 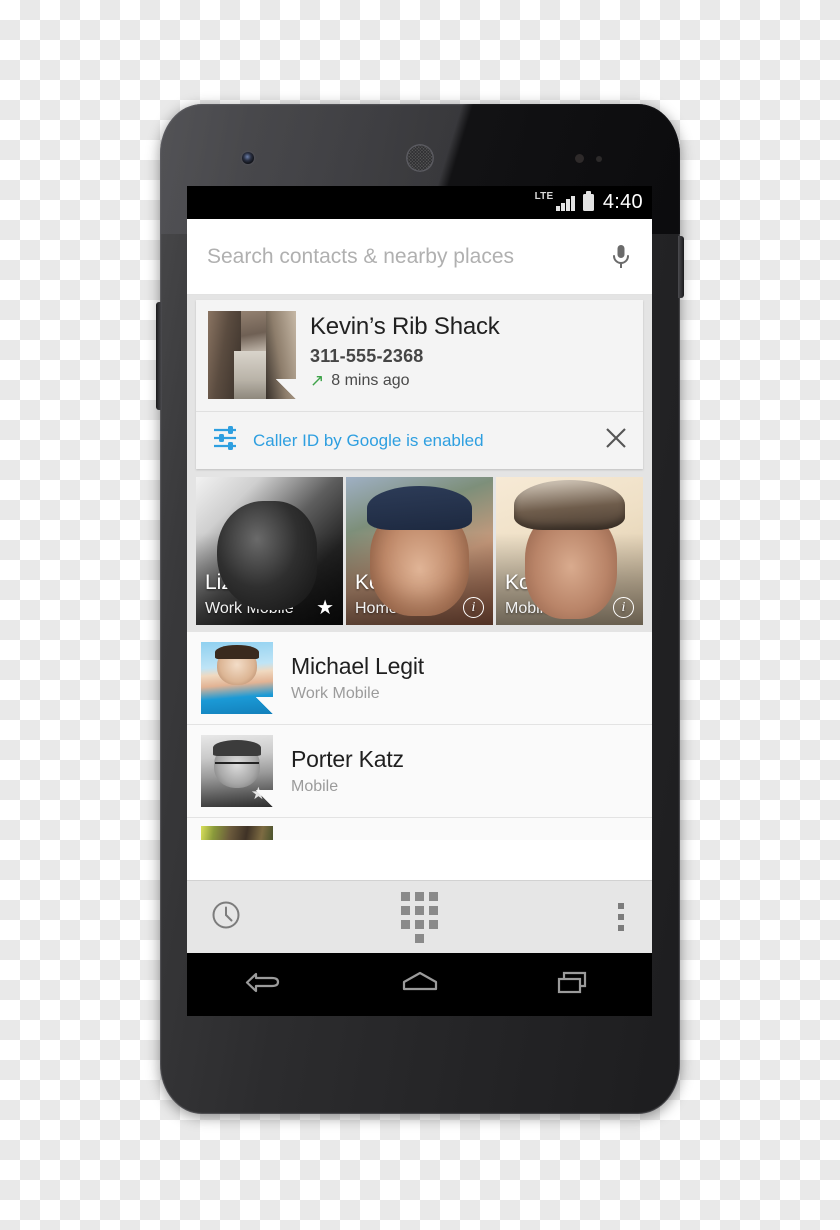 What do you see at coordinates (419, 829) in the screenshot?
I see `contact-list-item` at bounding box center [419, 829].